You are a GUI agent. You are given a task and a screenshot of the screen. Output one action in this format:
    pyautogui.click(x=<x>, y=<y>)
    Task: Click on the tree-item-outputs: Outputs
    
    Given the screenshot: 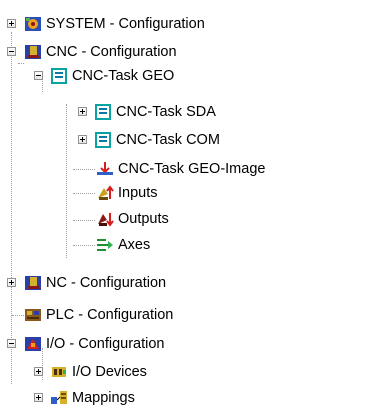 What is the action you would take?
    pyautogui.click(x=150, y=219)
    